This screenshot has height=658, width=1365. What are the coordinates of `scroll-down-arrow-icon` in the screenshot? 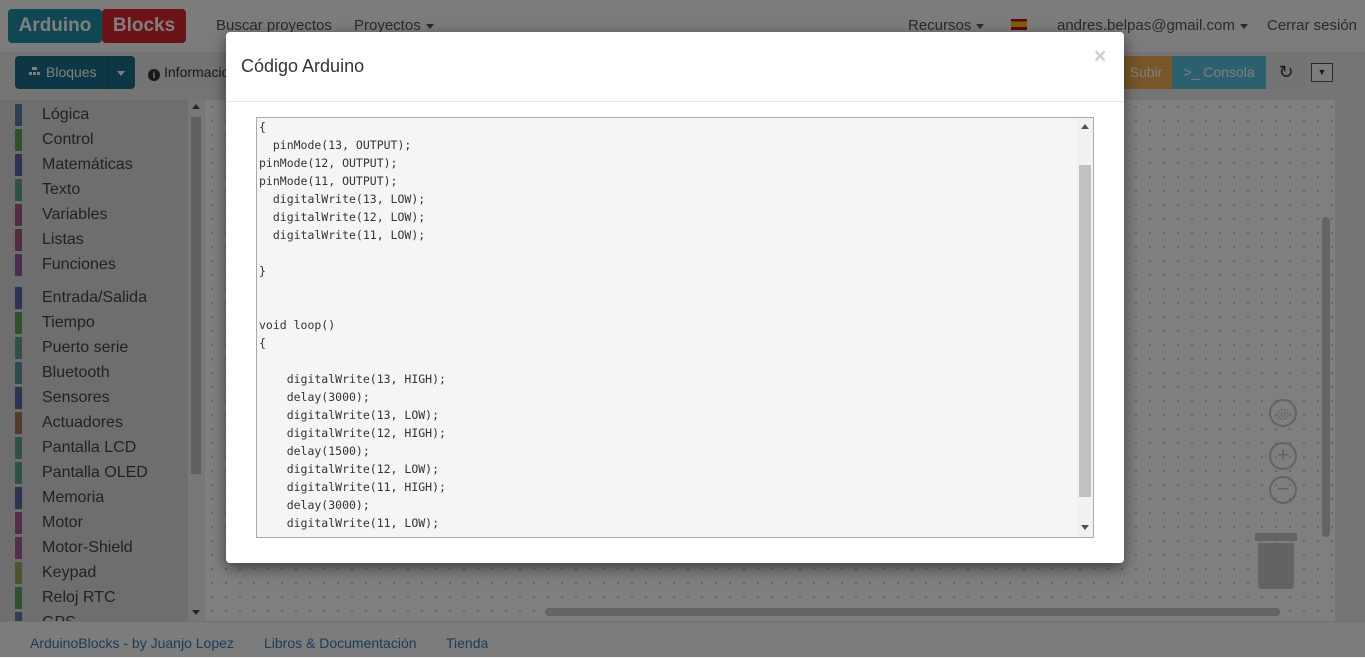 It's located at (1085, 527).